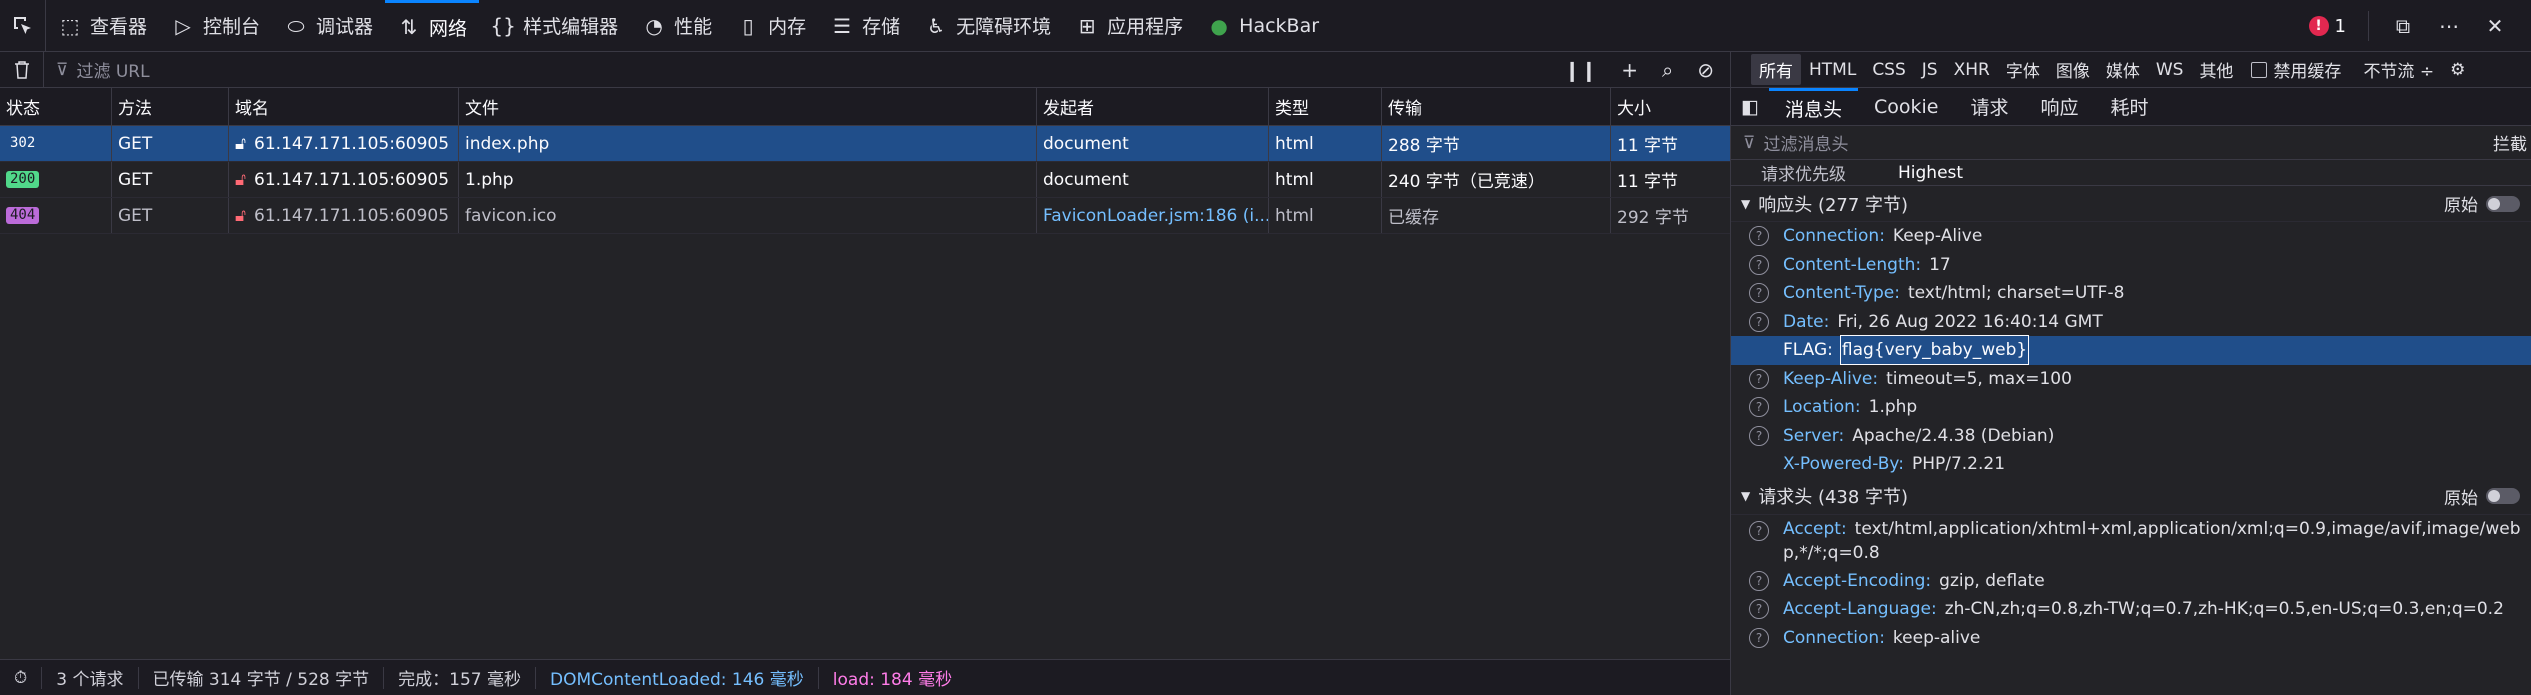  What do you see at coordinates (2131, 236) in the screenshot?
I see `header-row: ? Connection: Keep-Alive` at bounding box center [2131, 236].